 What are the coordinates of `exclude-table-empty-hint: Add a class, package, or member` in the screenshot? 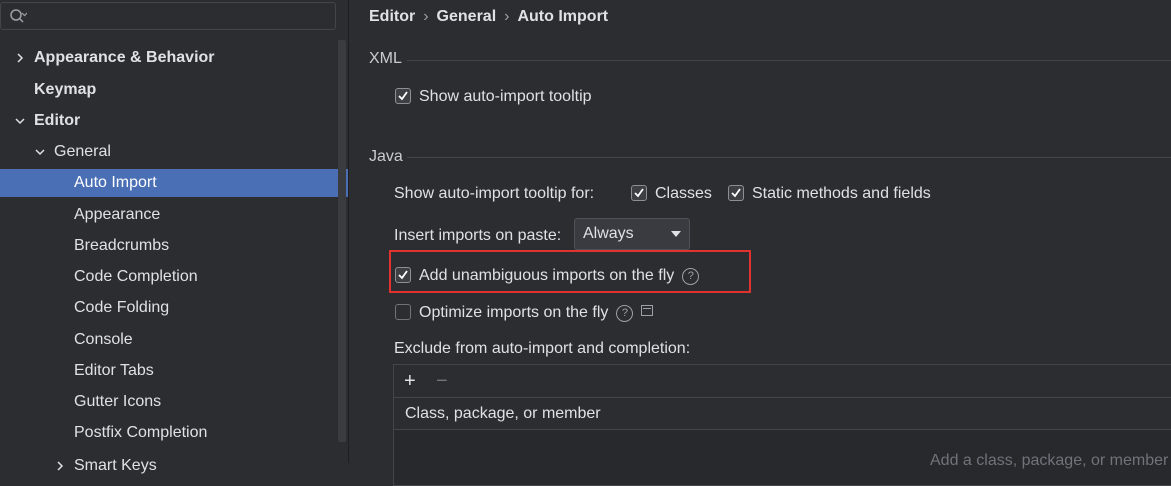 It's located at (1049, 460).